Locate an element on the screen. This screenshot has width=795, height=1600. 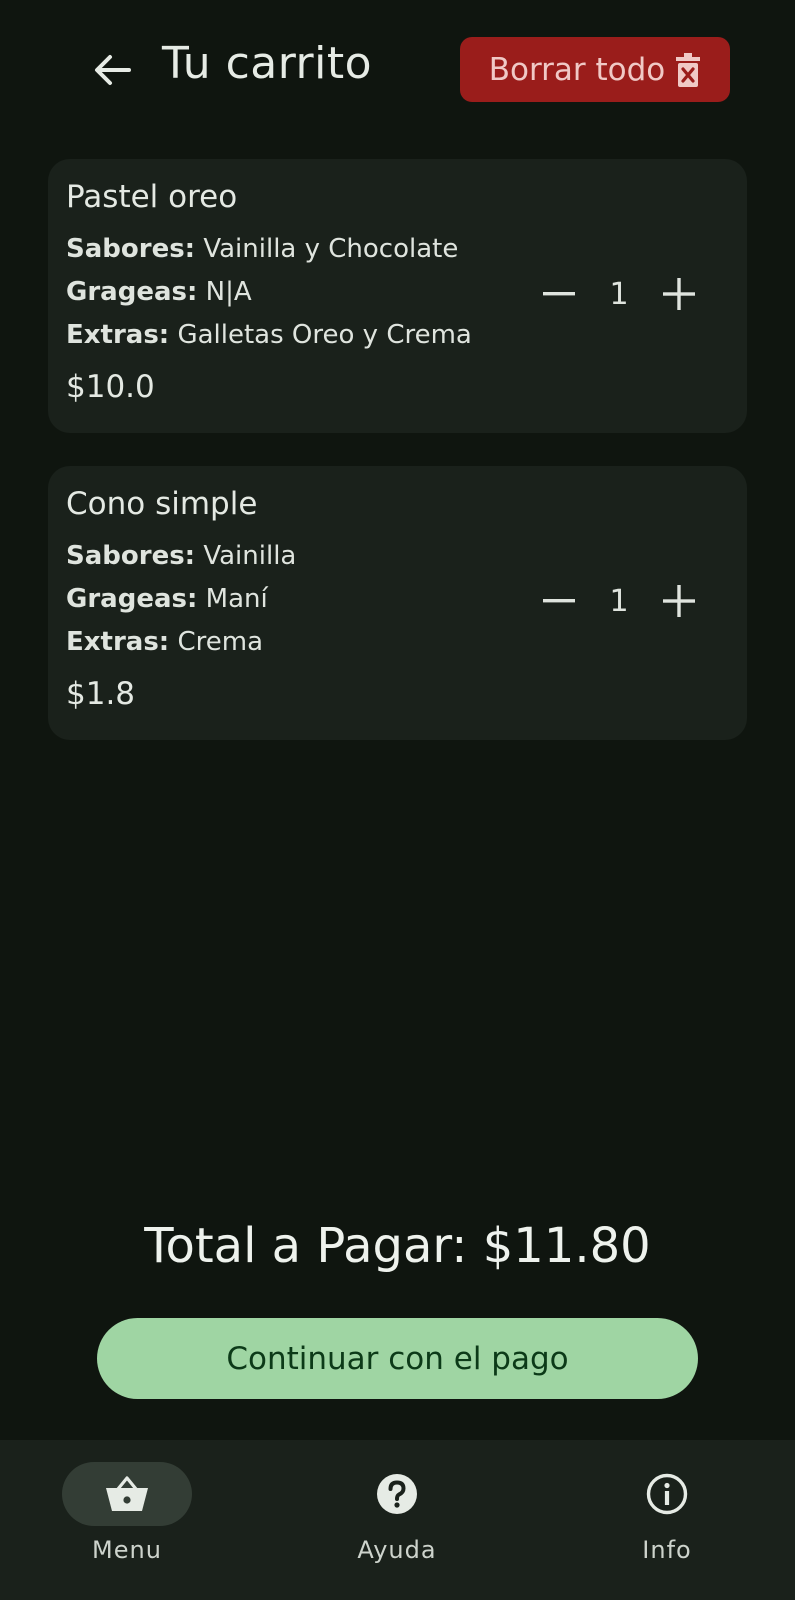
continue-payment-button: Continuar con el pago is located at coordinates (397, 1358).